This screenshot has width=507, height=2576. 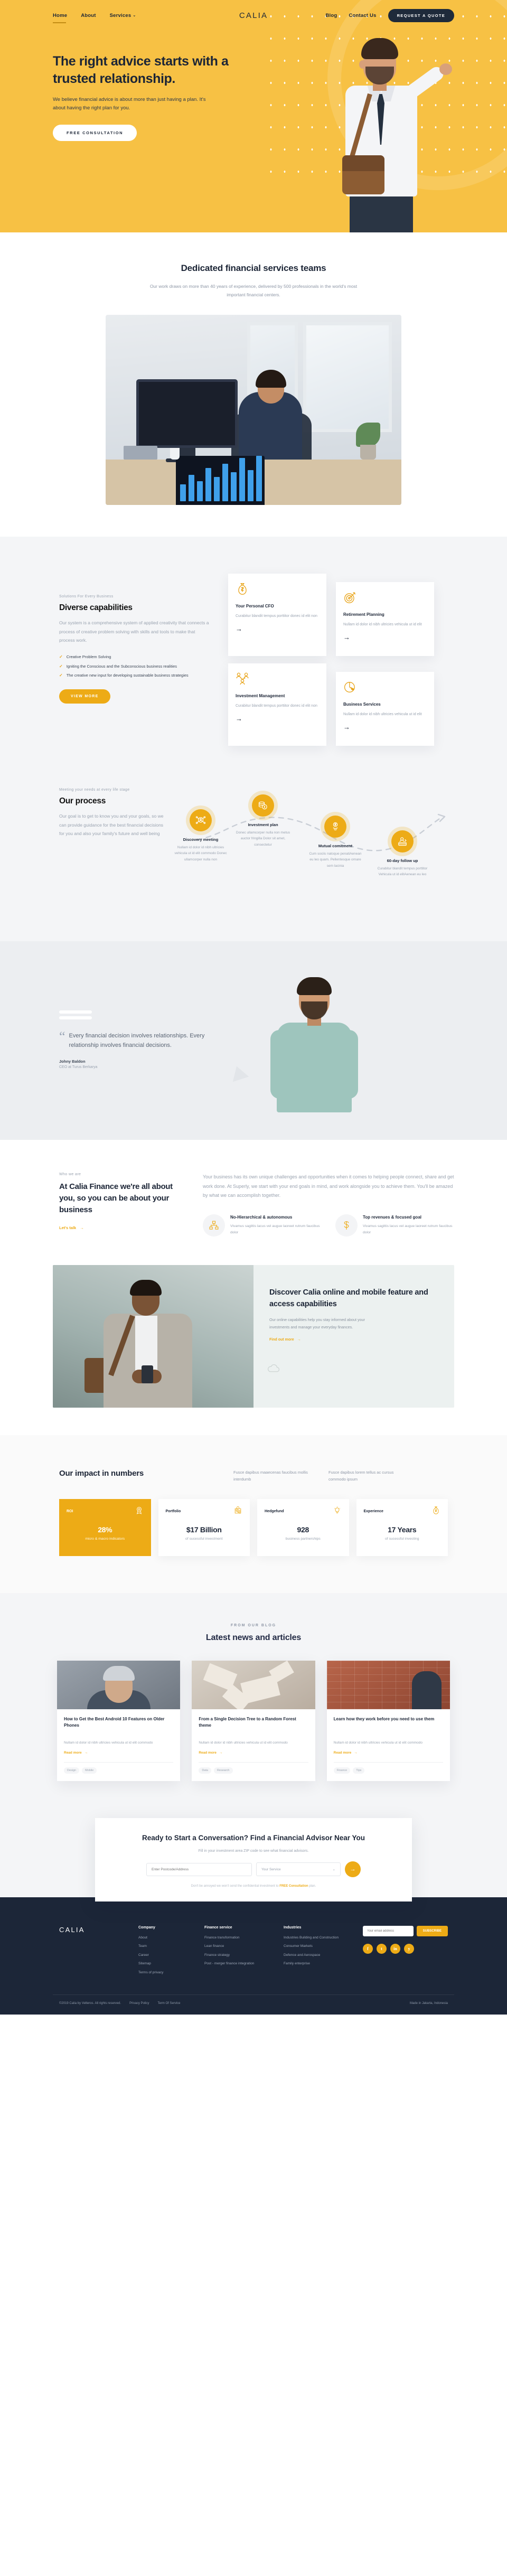 What do you see at coordinates (60, 18) in the screenshot?
I see `nav-item-home: Home` at bounding box center [60, 18].